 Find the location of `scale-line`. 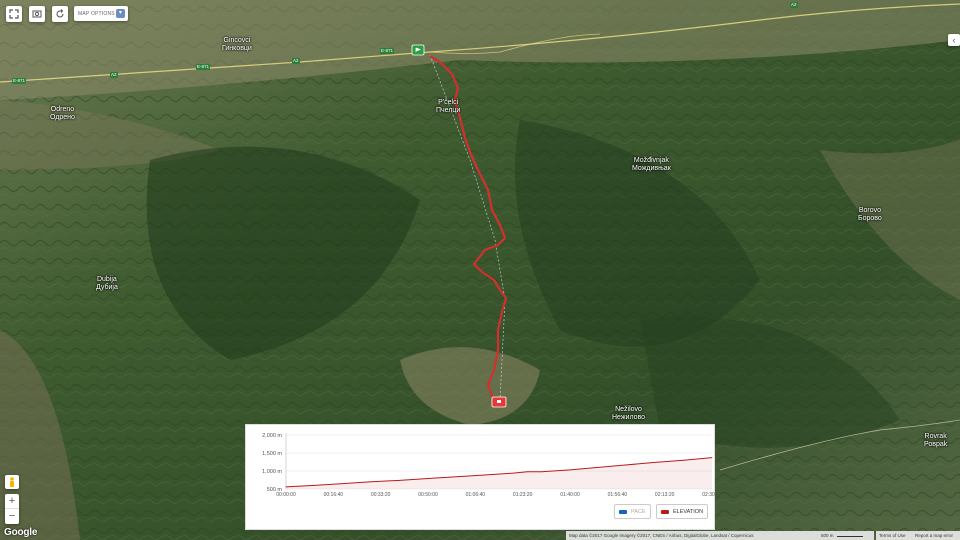

scale-line is located at coordinates (849, 534).